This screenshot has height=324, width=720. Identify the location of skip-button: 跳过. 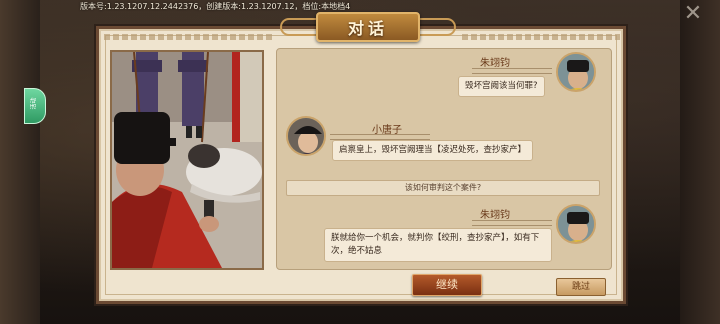
(581, 287).